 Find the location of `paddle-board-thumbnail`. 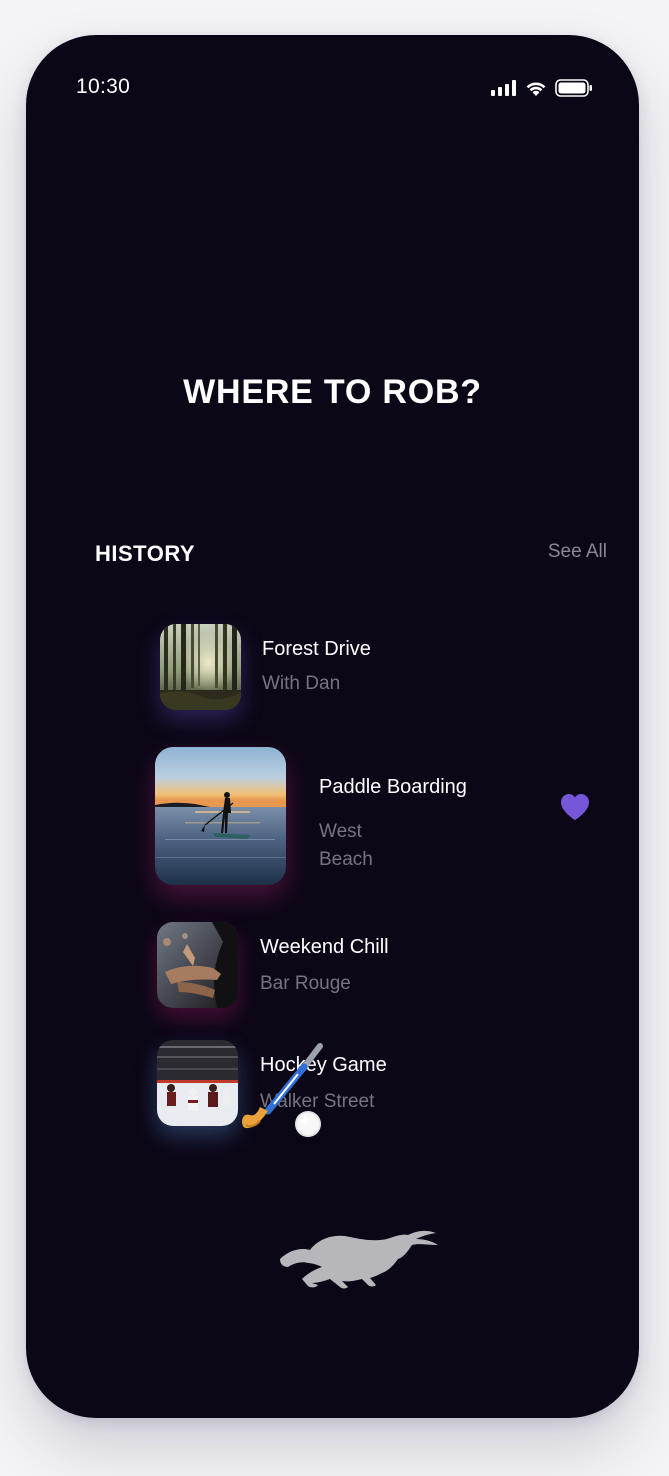

paddle-board-thumbnail is located at coordinates (220, 816).